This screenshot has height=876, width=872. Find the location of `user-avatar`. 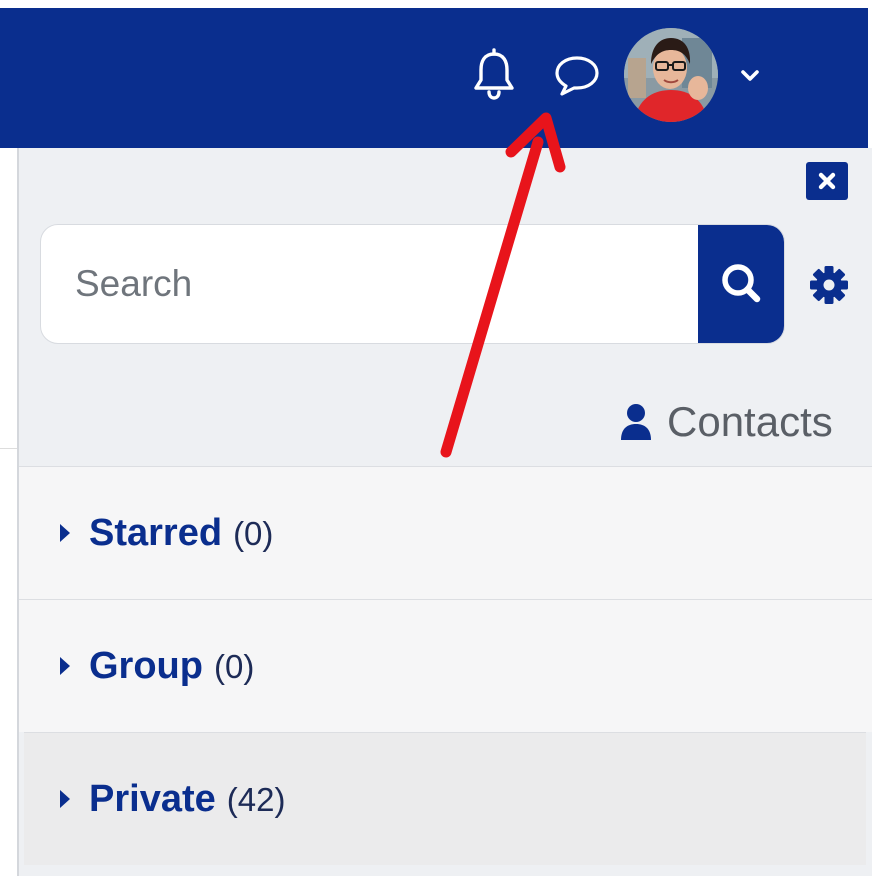

user-avatar is located at coordinates (671, 75).